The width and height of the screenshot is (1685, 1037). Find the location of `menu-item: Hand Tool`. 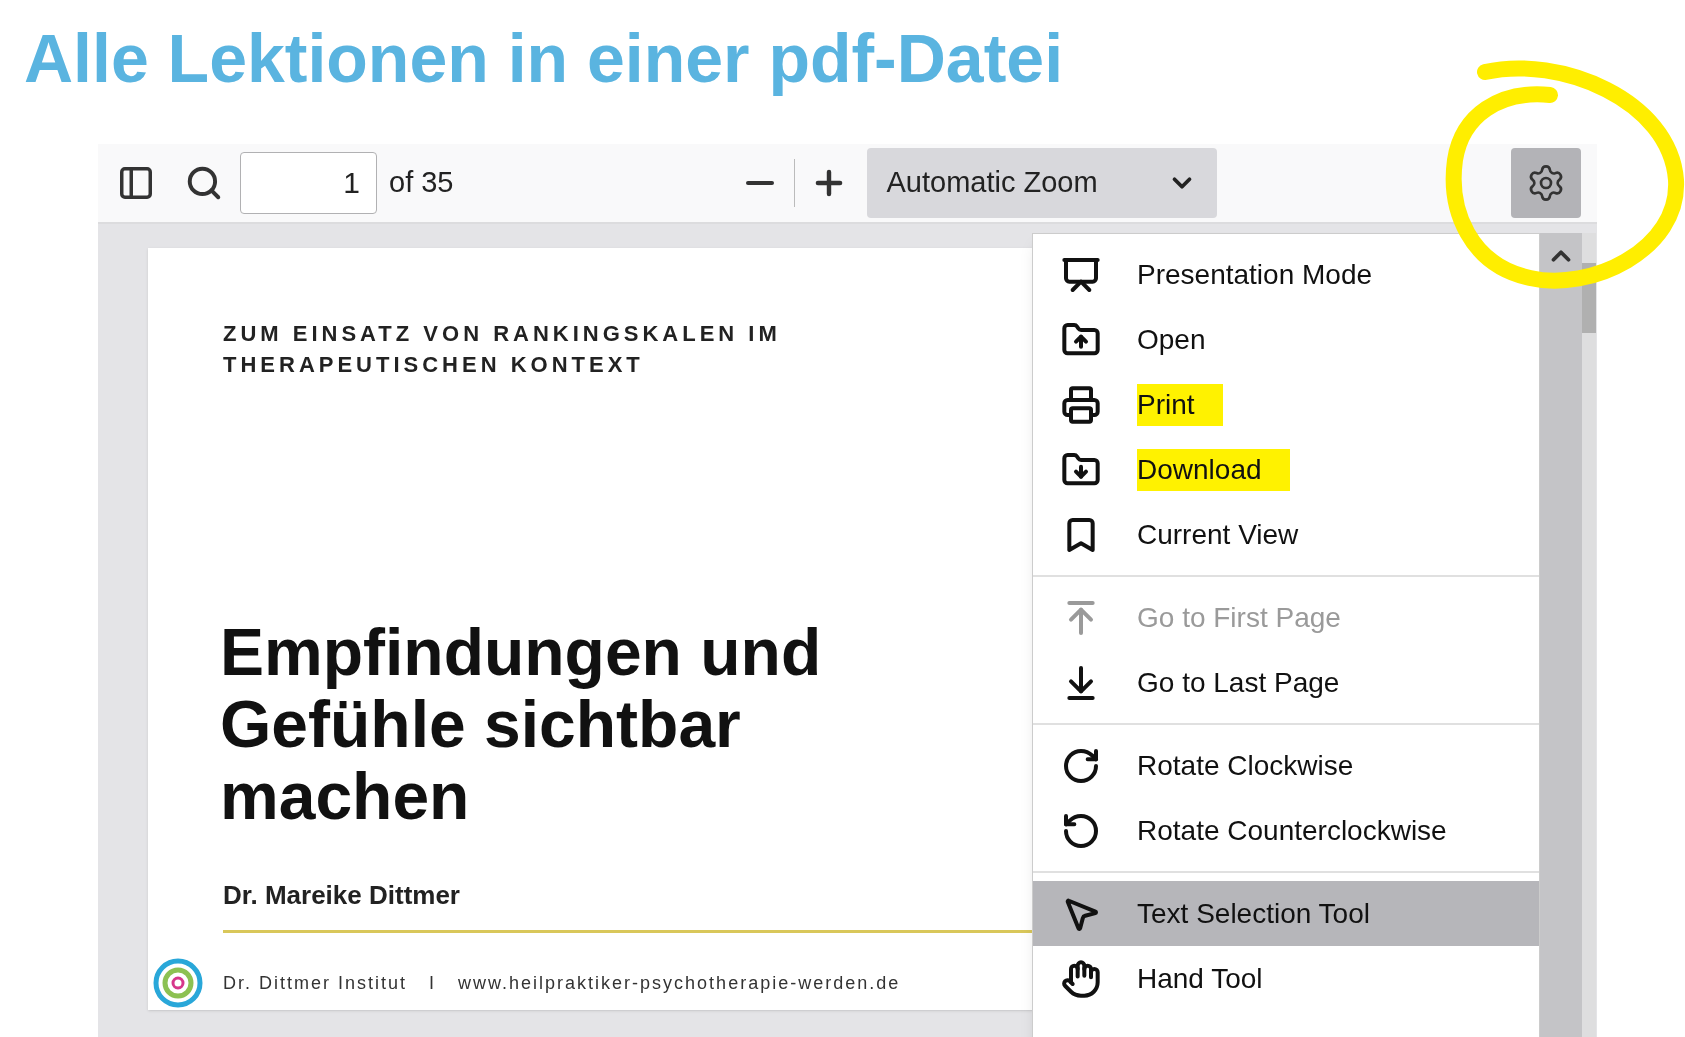

menu-item: Hand Tool is located at coordinates (1286, 978).